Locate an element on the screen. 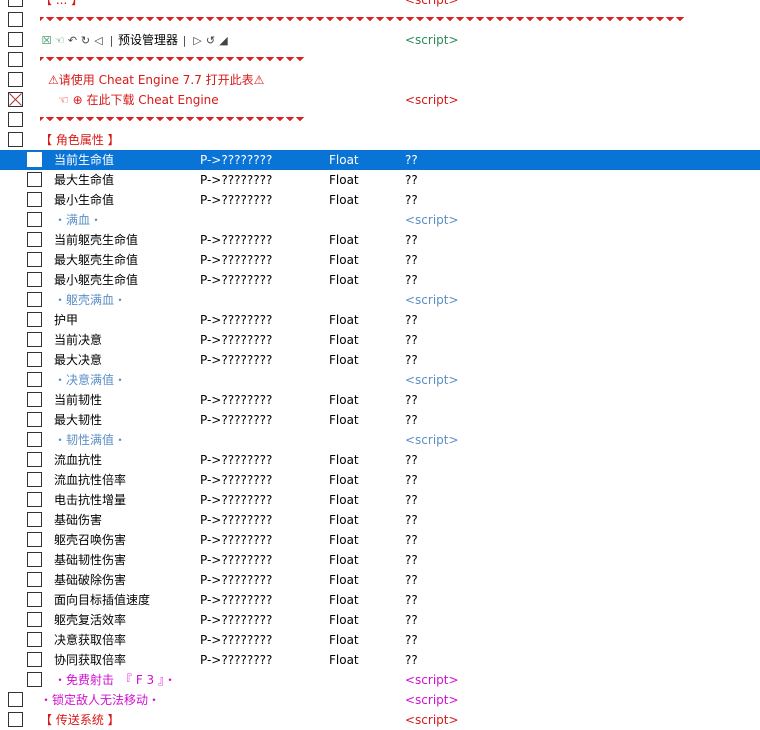  table-row-script: ・躯壳满血・ <script> is located at coordinates (380, 300).